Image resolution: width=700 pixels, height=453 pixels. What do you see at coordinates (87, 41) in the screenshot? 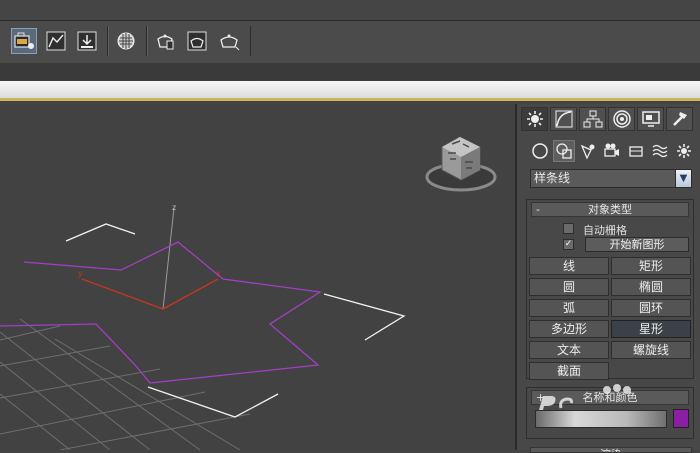
I see `render-frame-icon` at bounding box center [87, 41].